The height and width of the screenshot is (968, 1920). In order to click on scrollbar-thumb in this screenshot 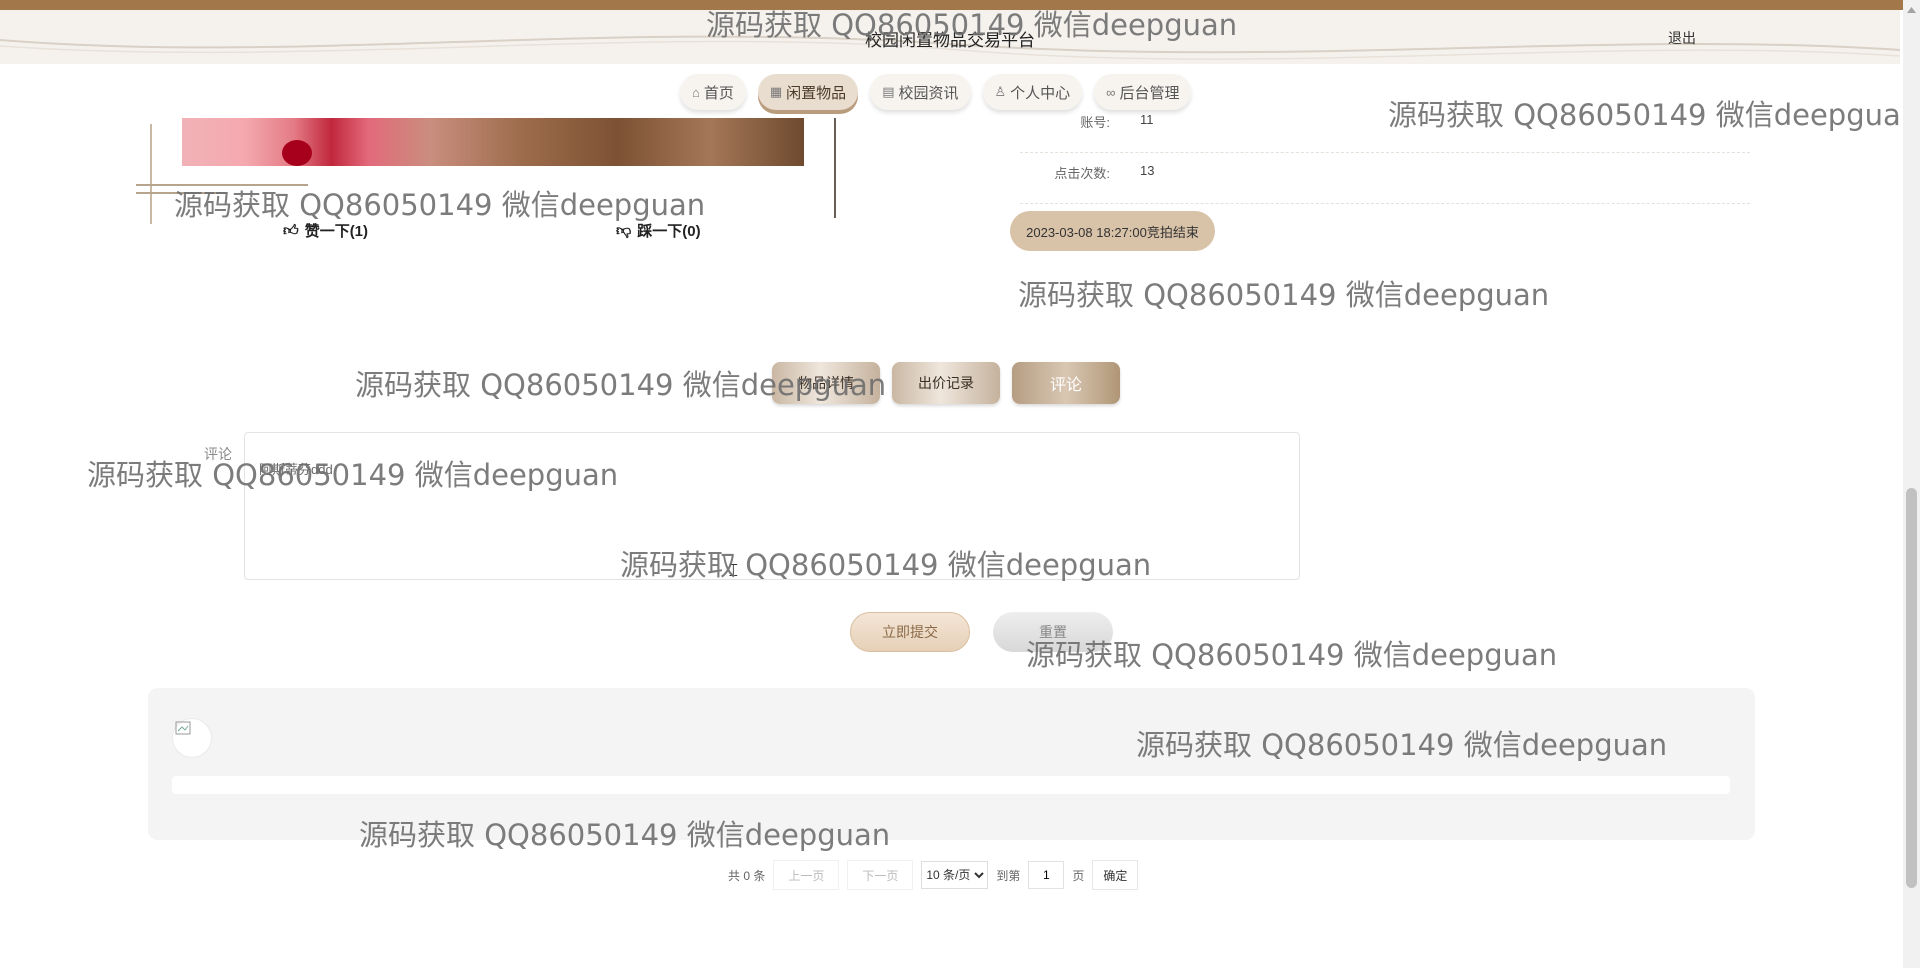, I will do `click(1911, 688)`.